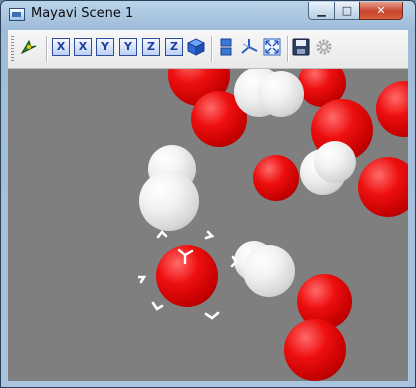 Image resolution: width=416 pixels, height=388 pixels. I want to click on toolbar-grip, so click(12, 49).